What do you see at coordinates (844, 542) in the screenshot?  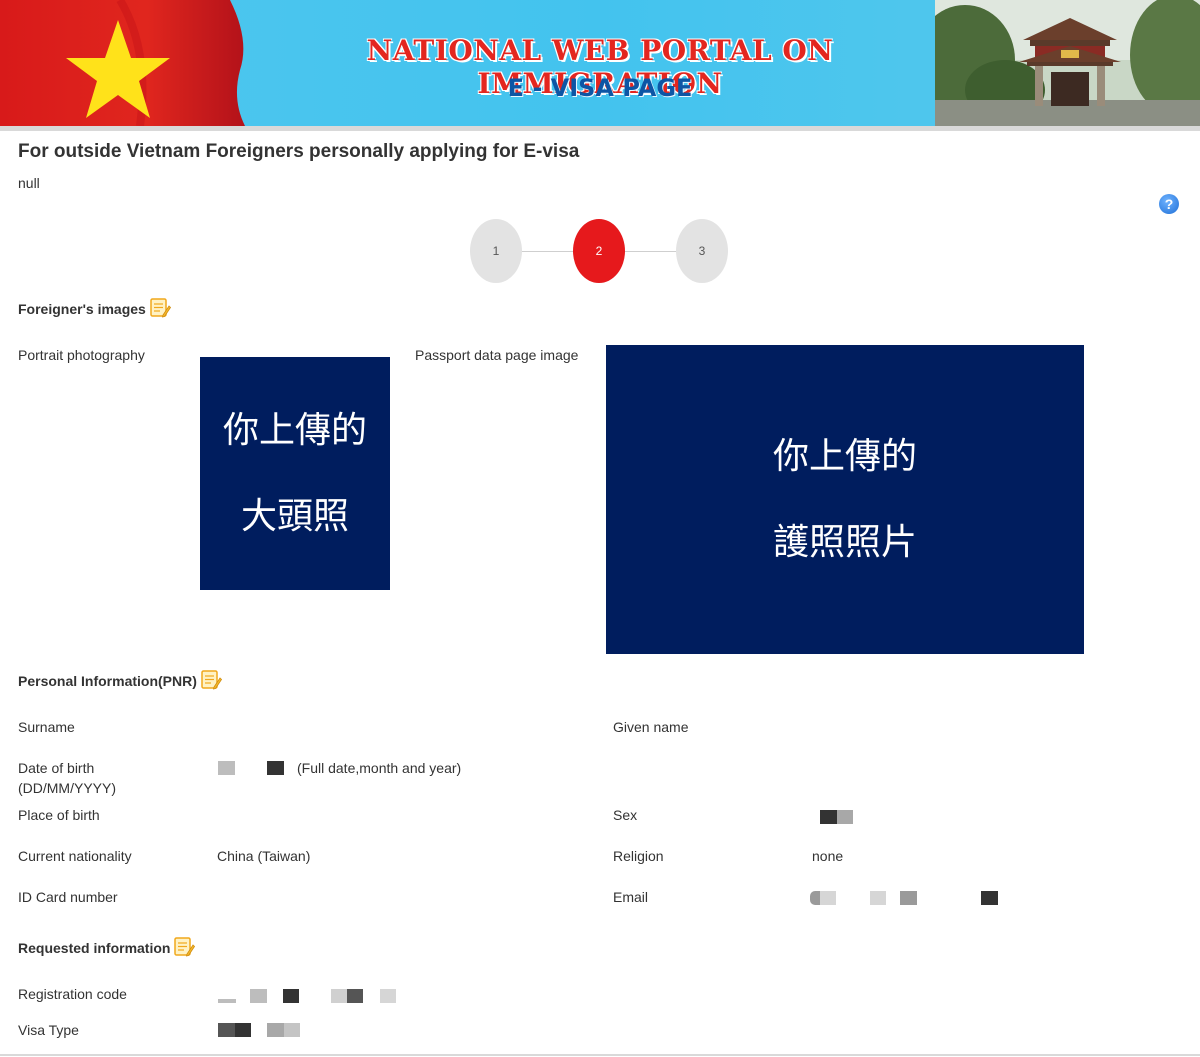 I see `passport-text-line2: 護照照片` at bounding box center [844, 542].